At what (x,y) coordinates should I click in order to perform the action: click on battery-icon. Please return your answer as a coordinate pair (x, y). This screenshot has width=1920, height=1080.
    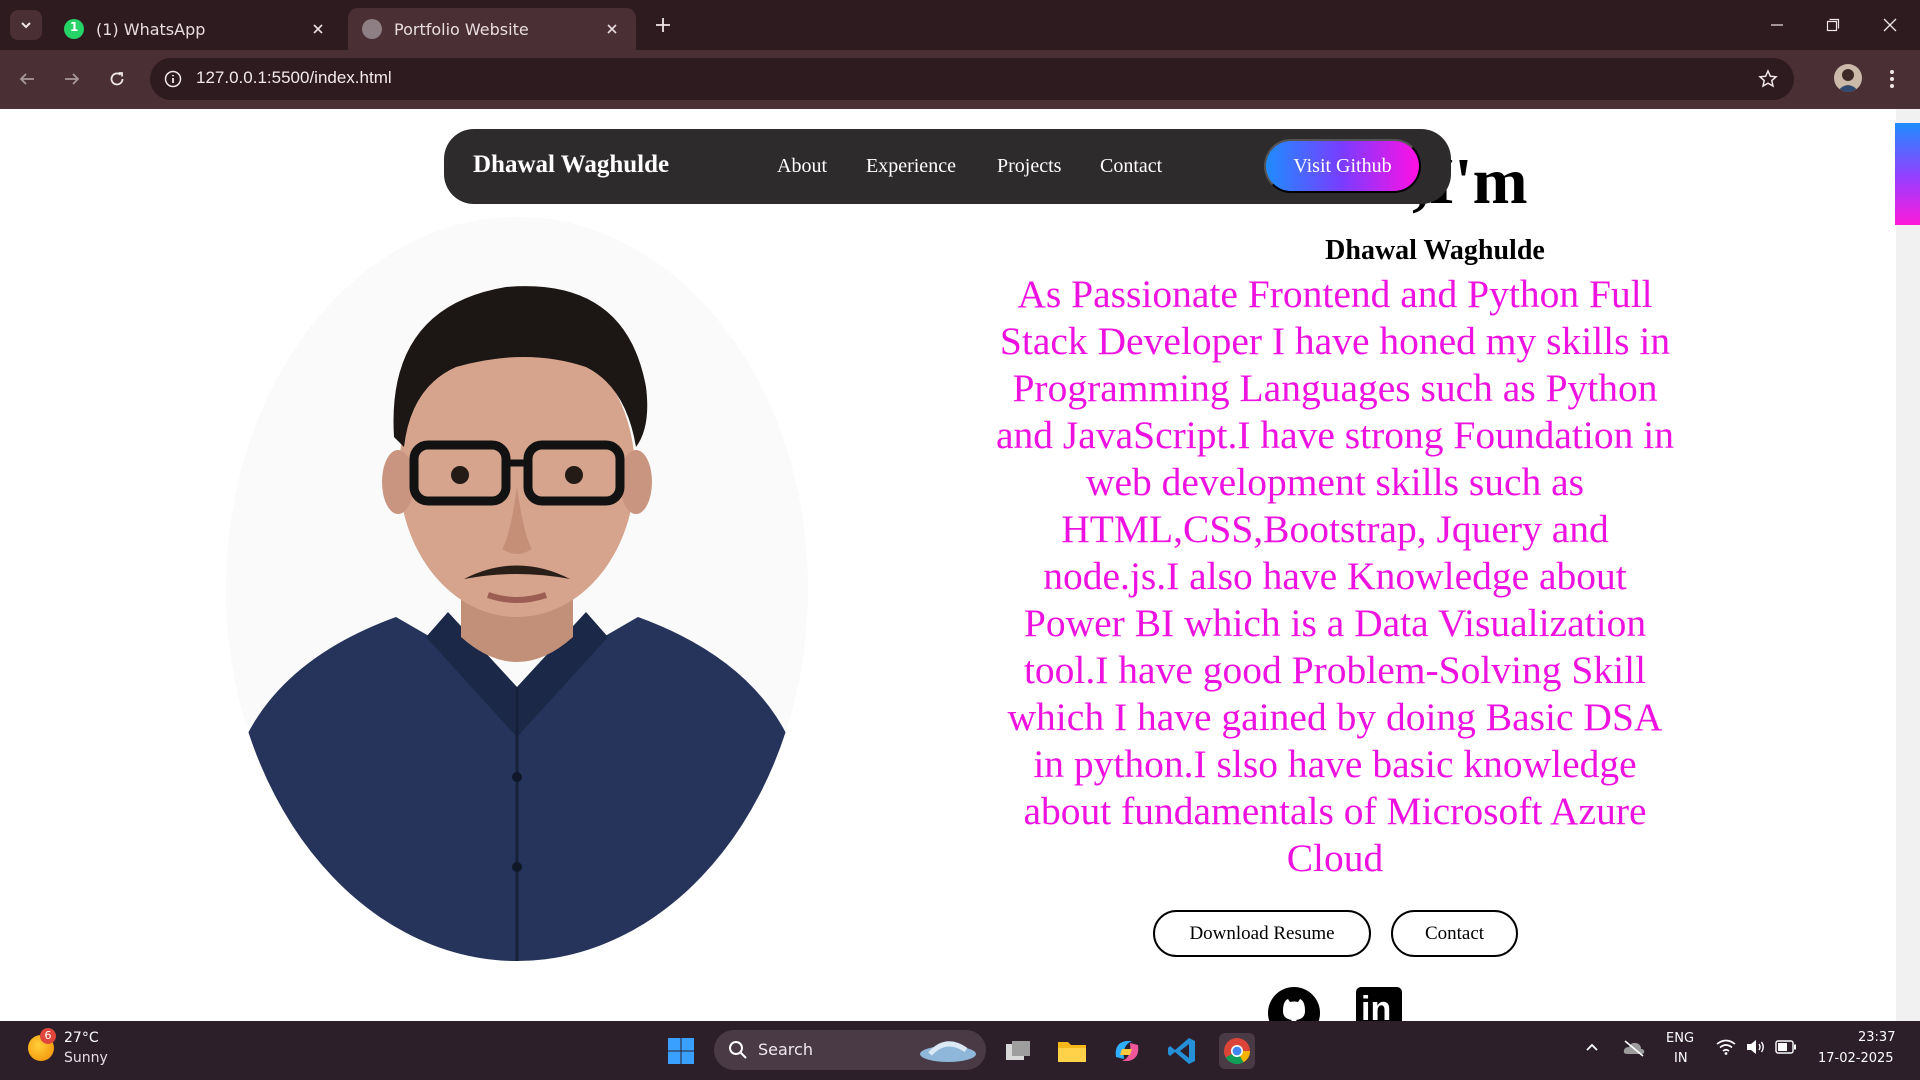
    Looking at the image, I should click on (1786, 1048).